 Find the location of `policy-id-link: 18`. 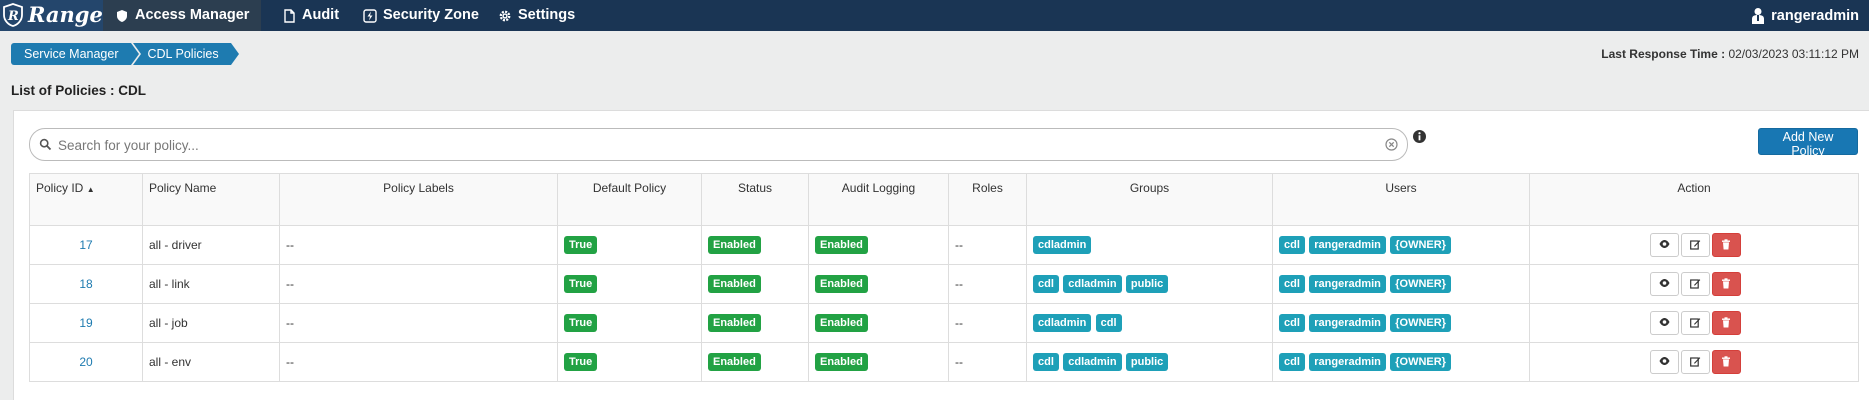

policy-id-link: 18 is located at coordinates (85, 284).